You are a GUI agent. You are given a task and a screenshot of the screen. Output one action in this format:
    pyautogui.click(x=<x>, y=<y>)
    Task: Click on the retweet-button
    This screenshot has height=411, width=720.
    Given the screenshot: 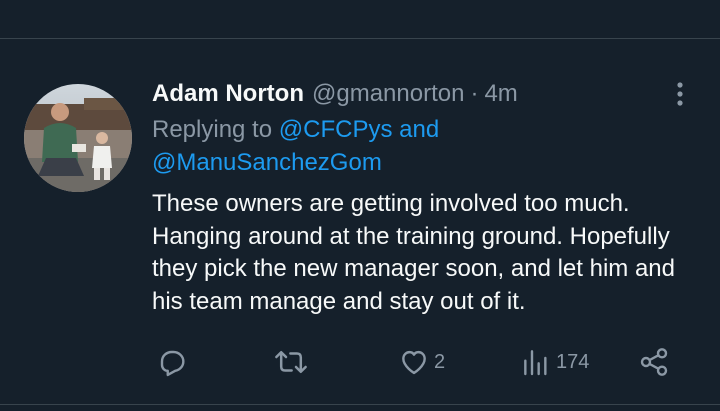 What is the action you would take?
    pyautogui.click(x=291, y=362)
    